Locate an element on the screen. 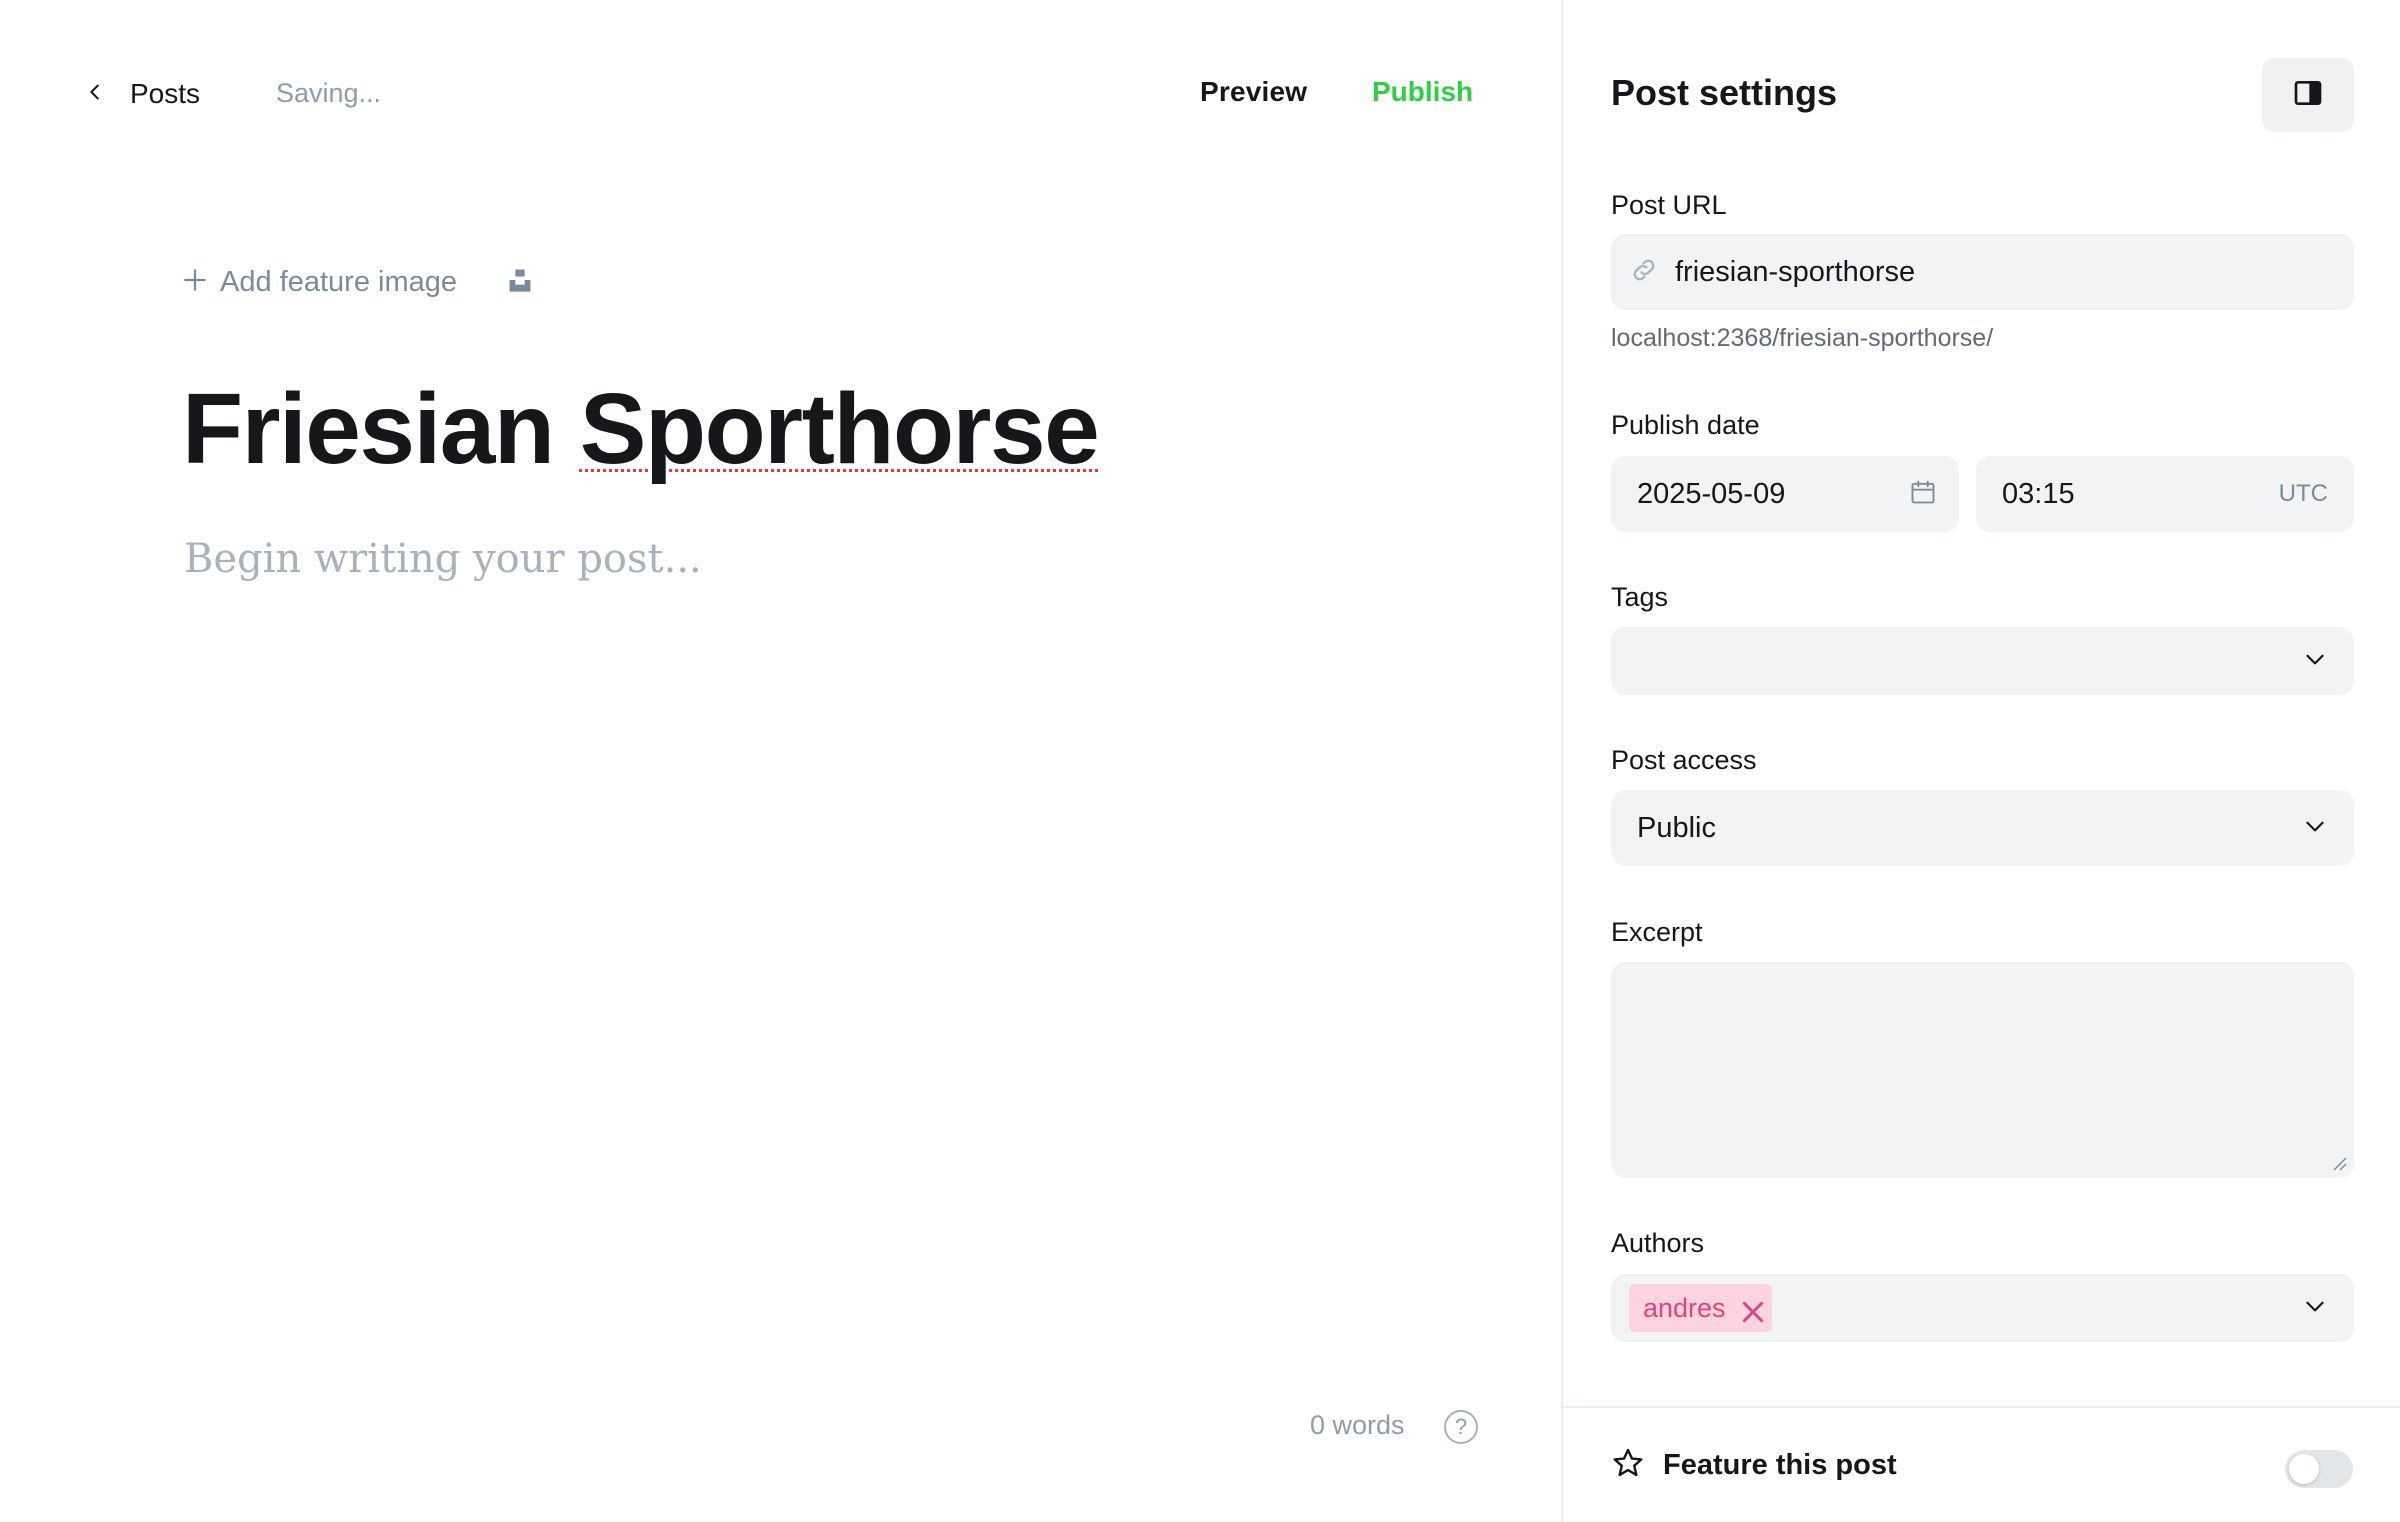 The height and width of the screenshot is (1522, 2400). question-icon: ? is located at coordinates (1461, 1426).